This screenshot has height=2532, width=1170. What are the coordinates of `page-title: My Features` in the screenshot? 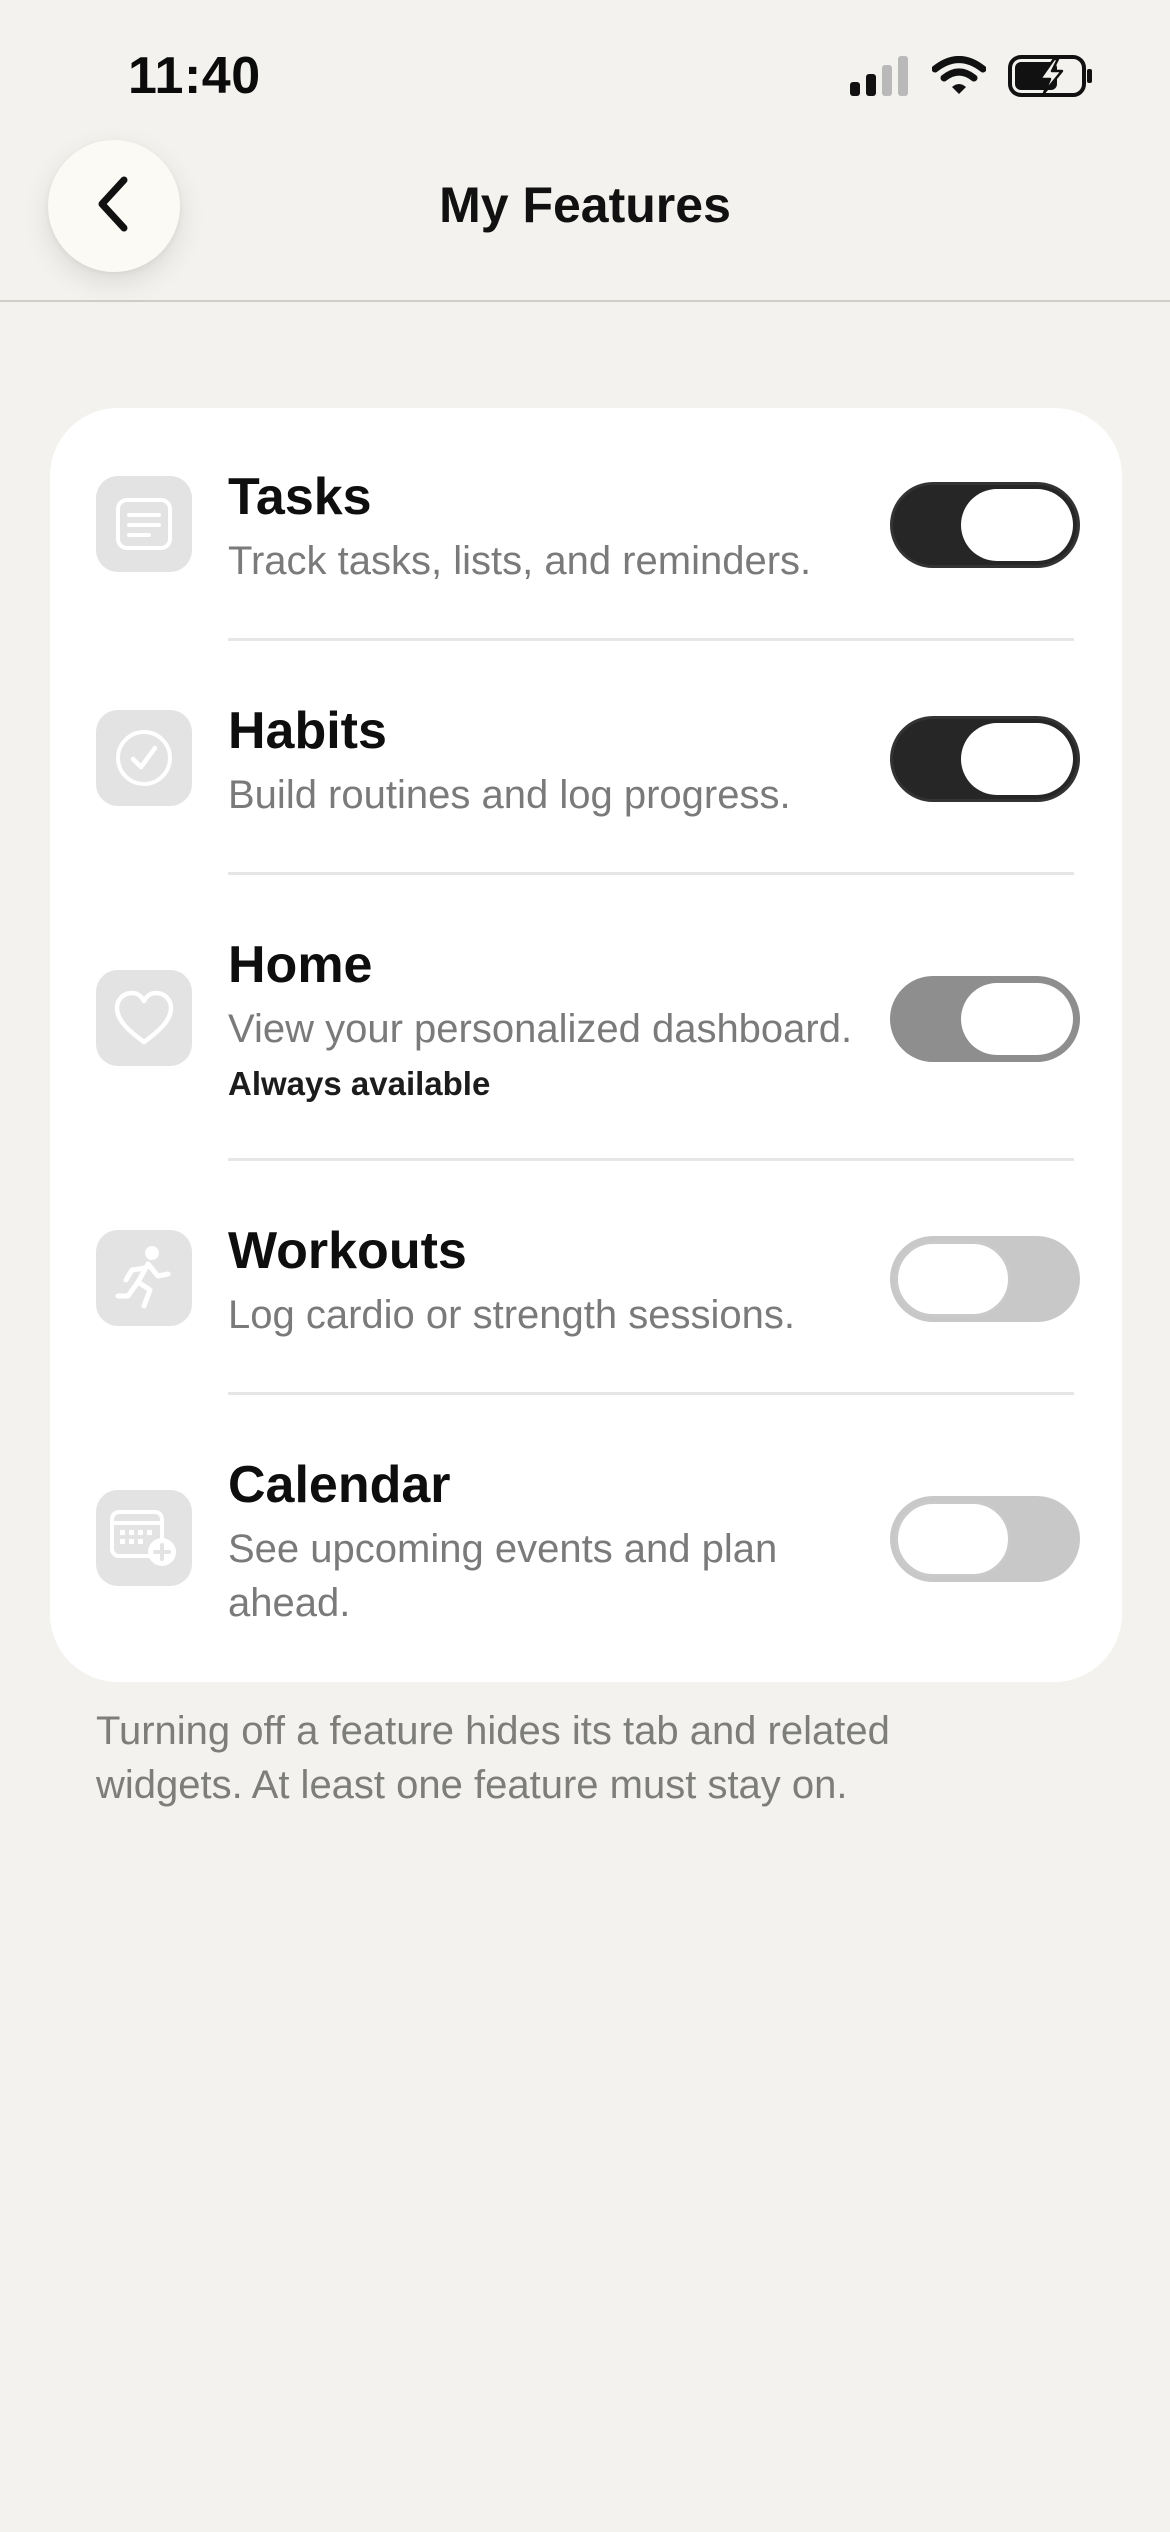 It's located at (585, 205).